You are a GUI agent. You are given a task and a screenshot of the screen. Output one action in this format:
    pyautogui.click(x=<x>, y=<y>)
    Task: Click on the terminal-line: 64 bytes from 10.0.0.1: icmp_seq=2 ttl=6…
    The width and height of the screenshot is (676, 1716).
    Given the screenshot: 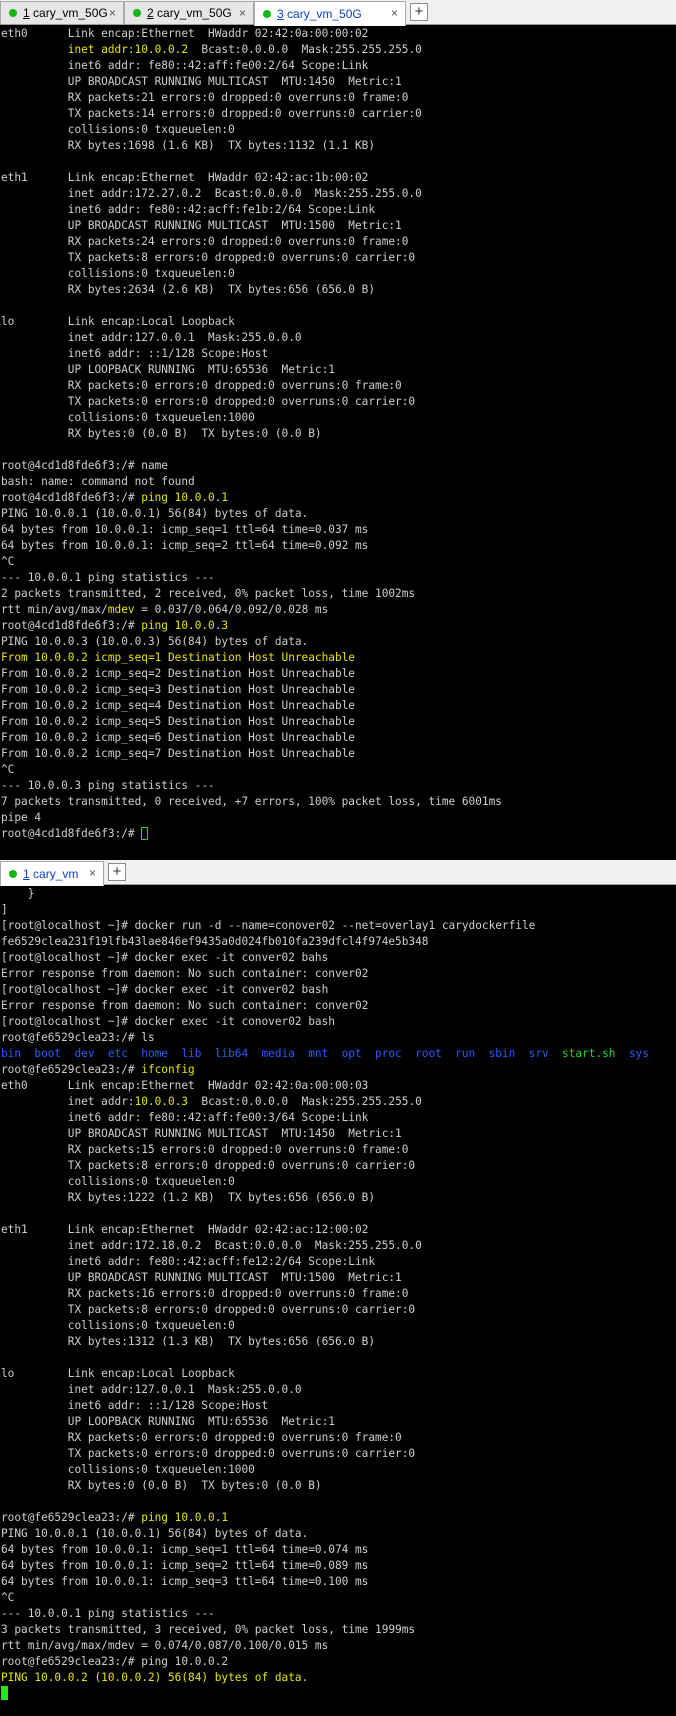 What is the action you would take?
    pyautogui.click(x=338, y=1566)
    